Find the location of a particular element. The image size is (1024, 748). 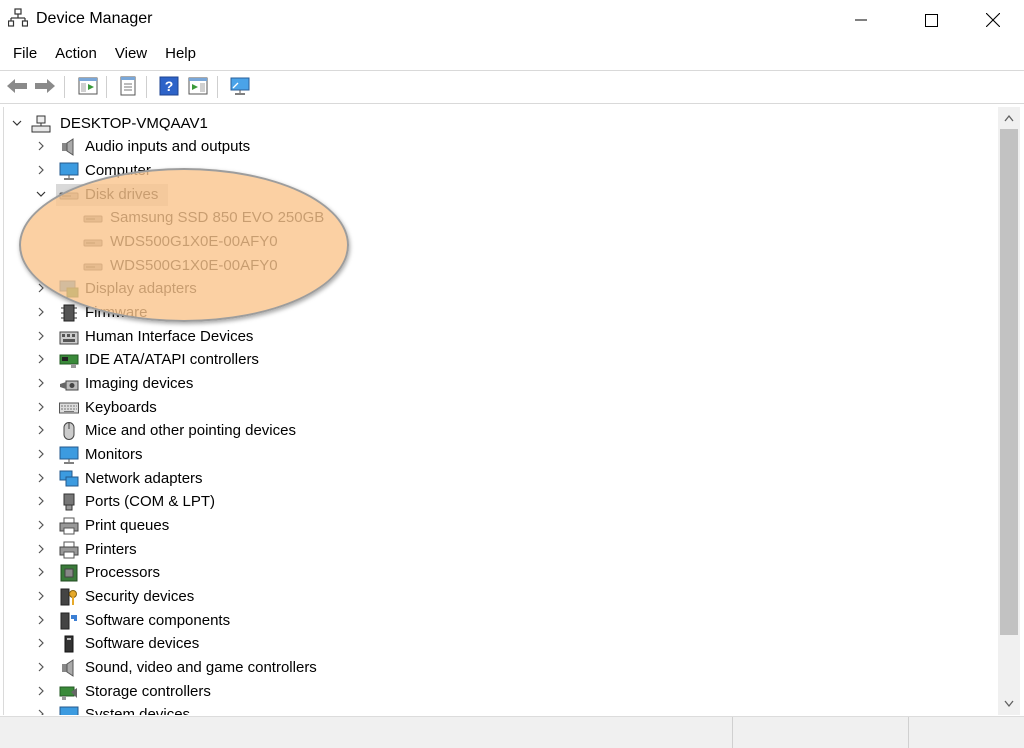

help-icon: ? is located at coordinates (169, 86).